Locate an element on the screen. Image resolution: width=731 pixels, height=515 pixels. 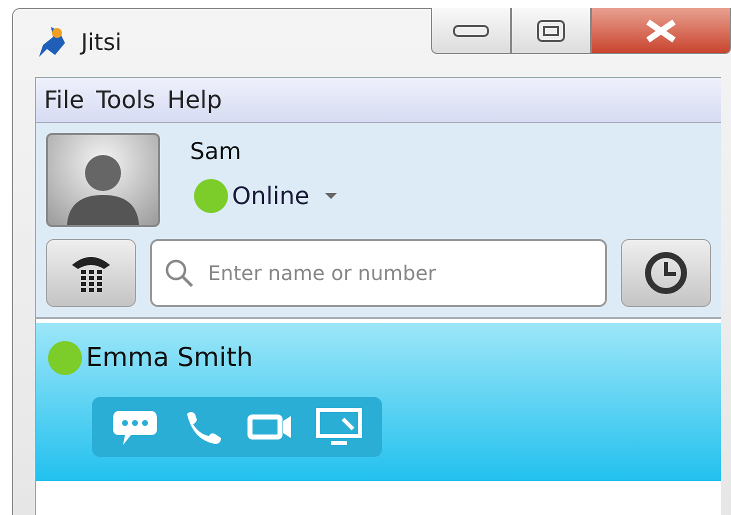
menu-item: File is located at coordinates (68, 100).